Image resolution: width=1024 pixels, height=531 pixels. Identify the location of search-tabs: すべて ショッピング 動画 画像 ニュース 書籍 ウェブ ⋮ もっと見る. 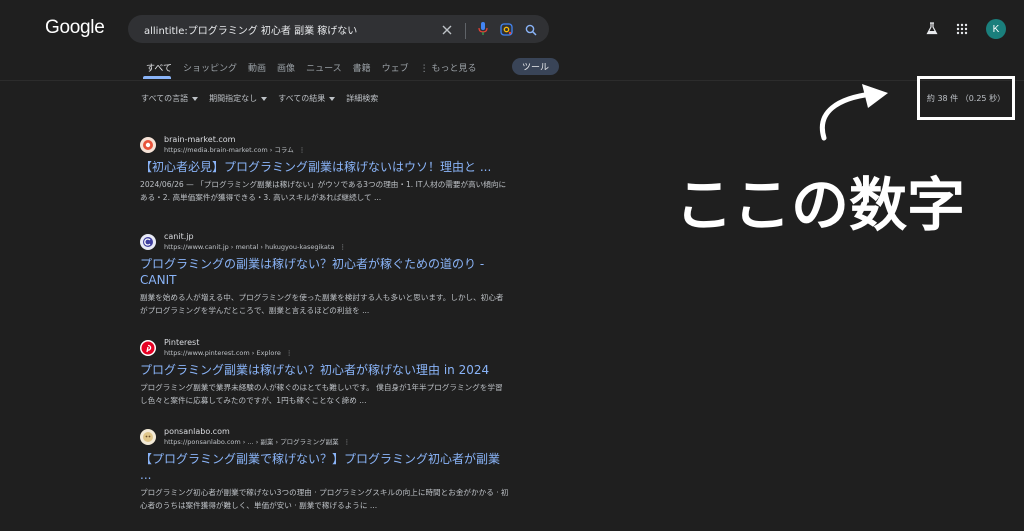
(317, 67).